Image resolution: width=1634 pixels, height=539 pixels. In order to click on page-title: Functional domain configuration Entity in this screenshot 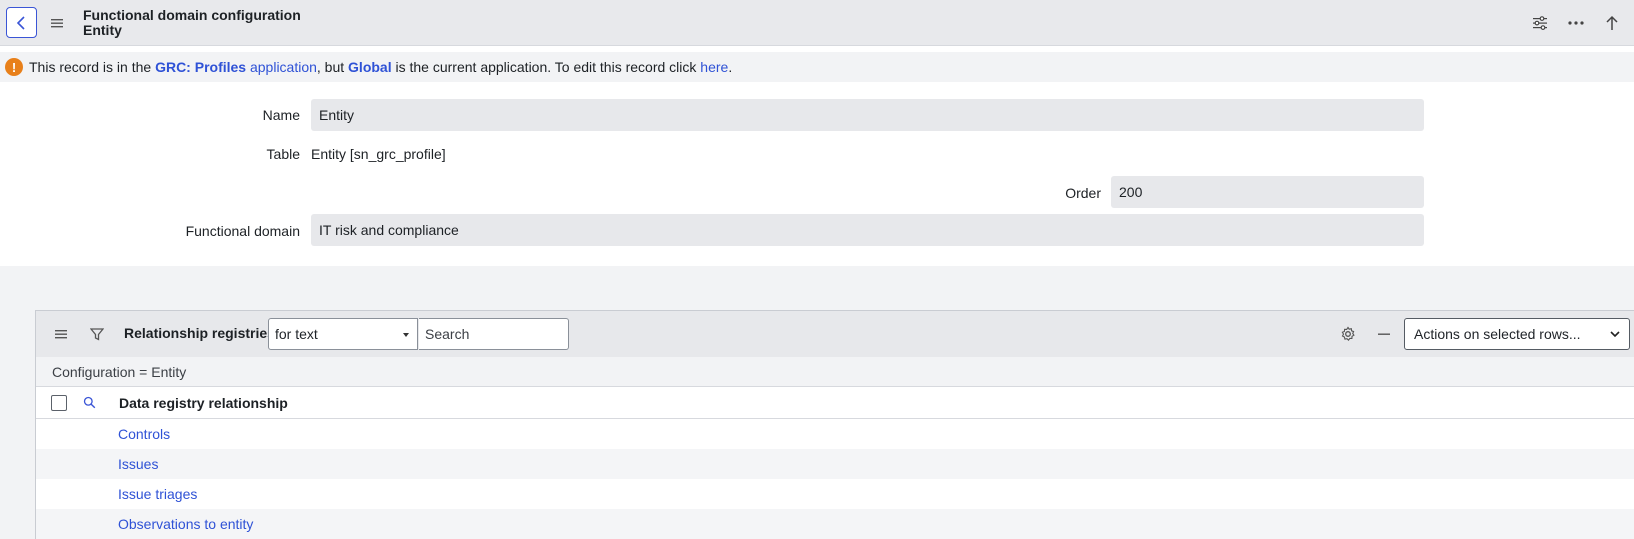, I will do `click(192, 23)`.